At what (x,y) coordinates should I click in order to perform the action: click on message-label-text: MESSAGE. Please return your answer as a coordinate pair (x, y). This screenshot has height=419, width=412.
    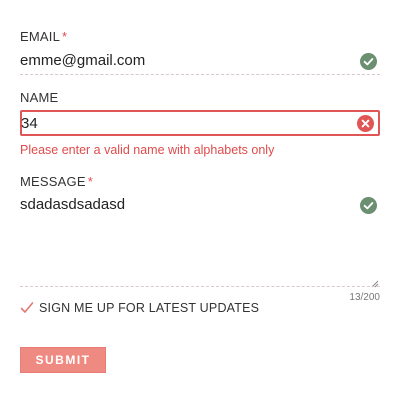
    Looking at the image, I should click on (53, 181).